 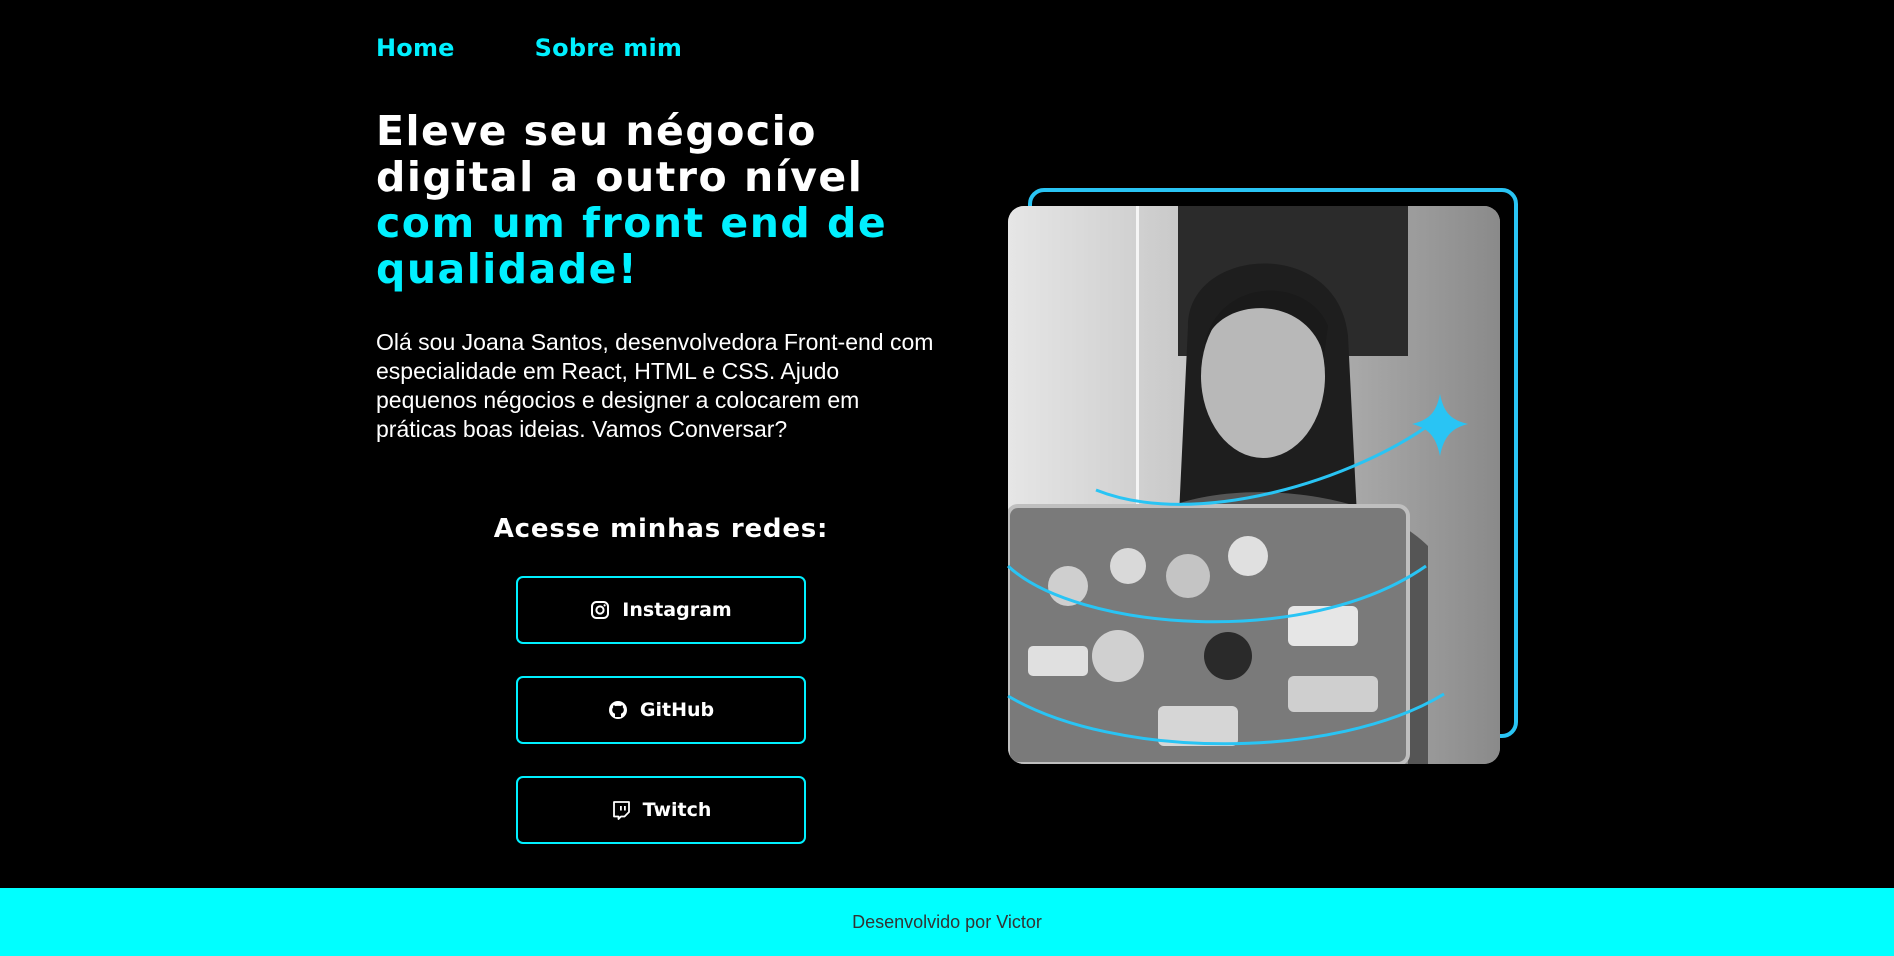 What do you see at coordinates (529, 48) in the screenshot?
I see `main-nav: Home Sobre mim` at bounding box center [529, 48].